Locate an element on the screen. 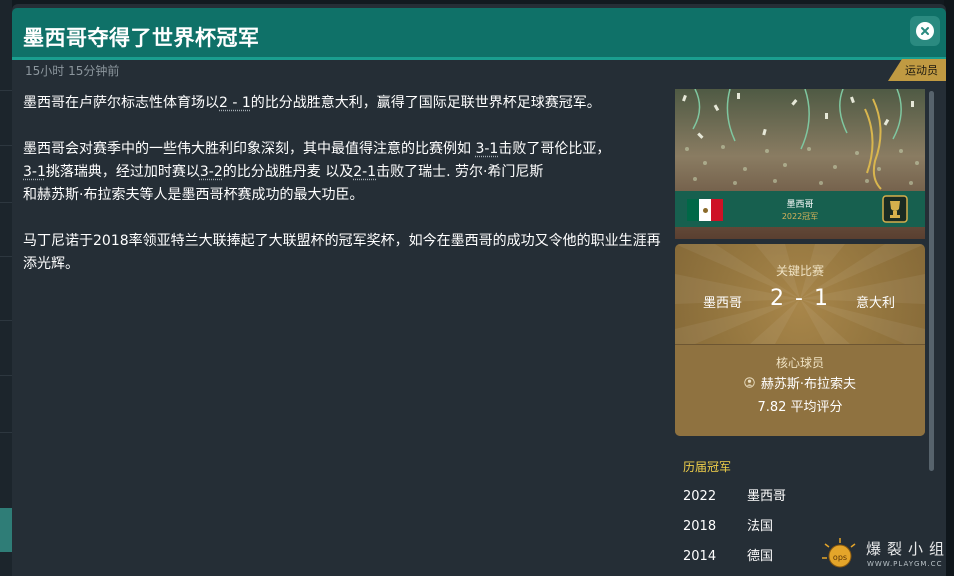 The image size is (954, 576). champion-team: 德国 is located at coordinates (760, 556).